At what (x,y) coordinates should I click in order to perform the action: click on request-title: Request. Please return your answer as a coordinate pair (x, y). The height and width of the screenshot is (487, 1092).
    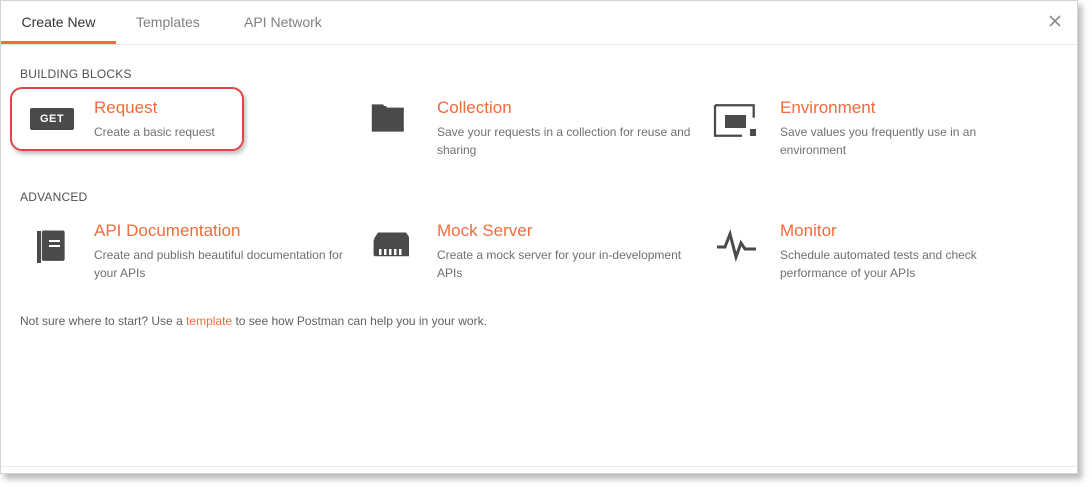
    Looking at the image, I should click on (125, 108).